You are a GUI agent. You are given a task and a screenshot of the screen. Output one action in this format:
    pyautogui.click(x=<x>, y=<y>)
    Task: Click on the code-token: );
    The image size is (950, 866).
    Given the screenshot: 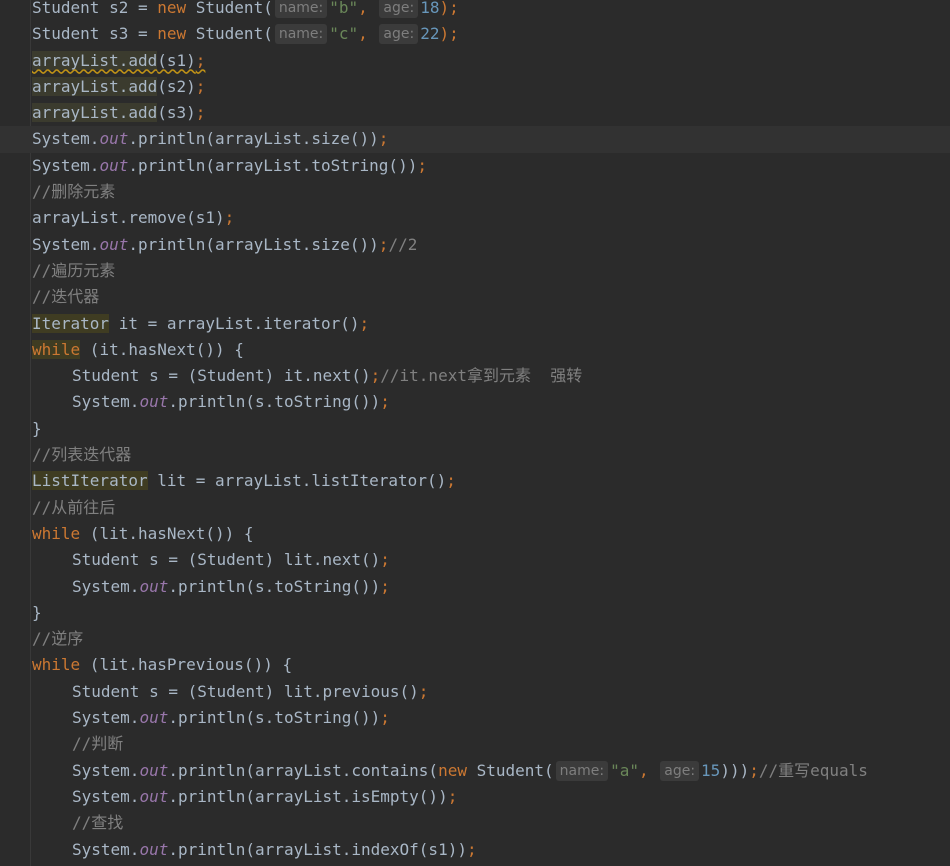 What is the action you would take?
    pyautogui.click(x=449, y=34)
    